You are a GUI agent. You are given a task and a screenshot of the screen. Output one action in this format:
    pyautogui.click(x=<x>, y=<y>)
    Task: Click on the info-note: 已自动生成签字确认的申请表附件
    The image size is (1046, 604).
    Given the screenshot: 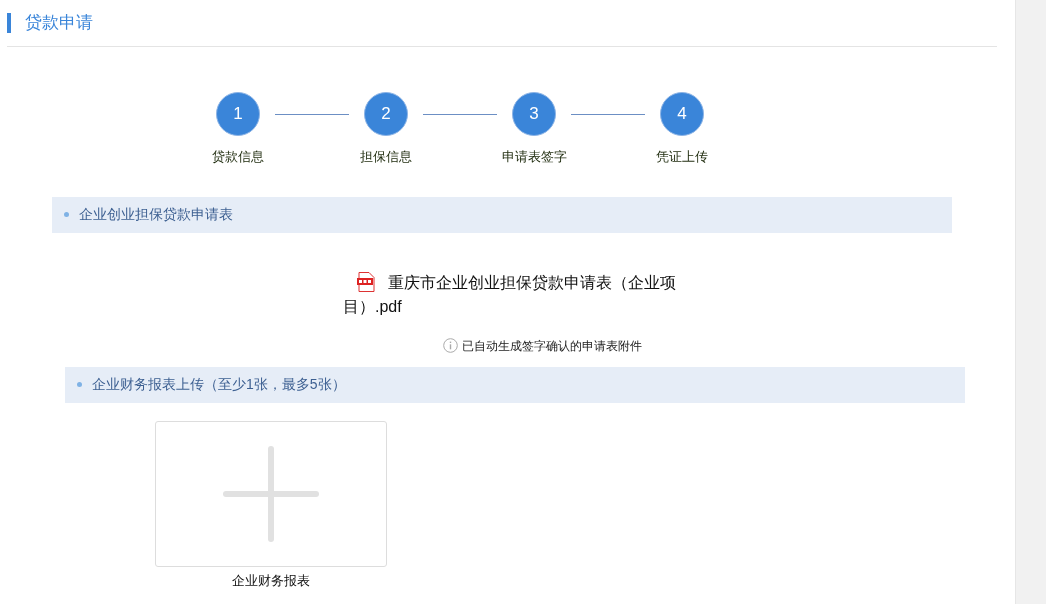 What is the action you would take?
    pyautogui.click(x=551, y=346)
    